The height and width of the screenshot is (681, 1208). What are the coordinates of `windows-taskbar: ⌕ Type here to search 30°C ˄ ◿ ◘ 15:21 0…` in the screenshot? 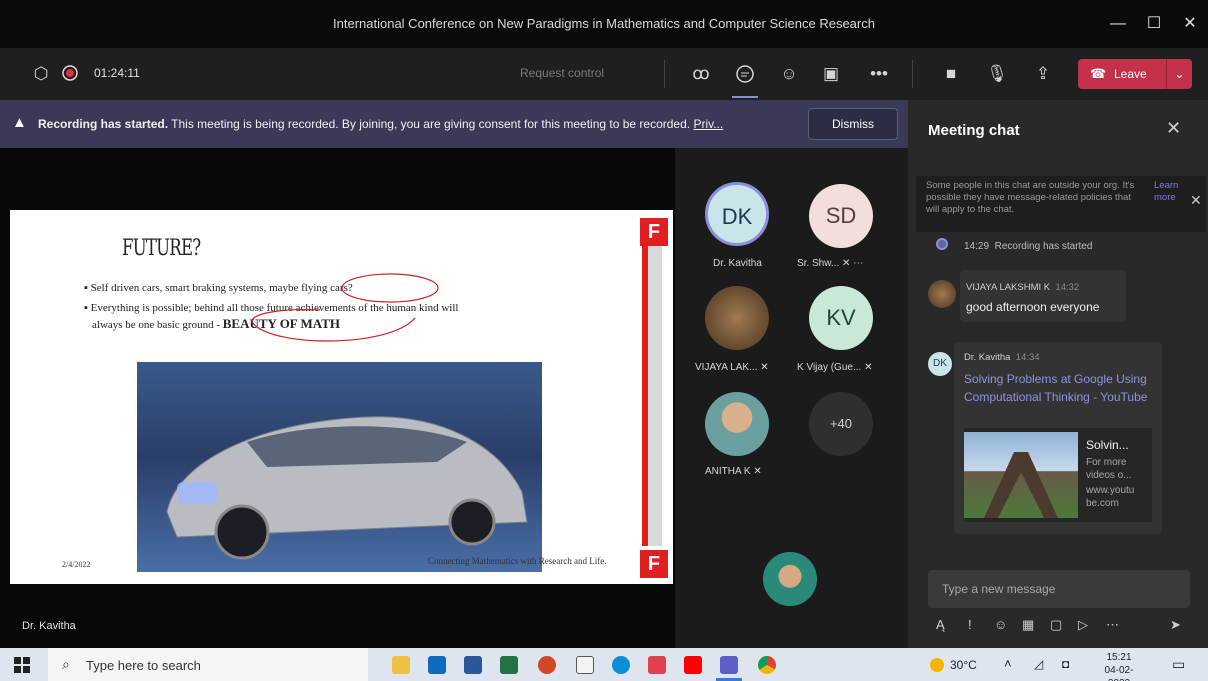 It's located at (604, 664).